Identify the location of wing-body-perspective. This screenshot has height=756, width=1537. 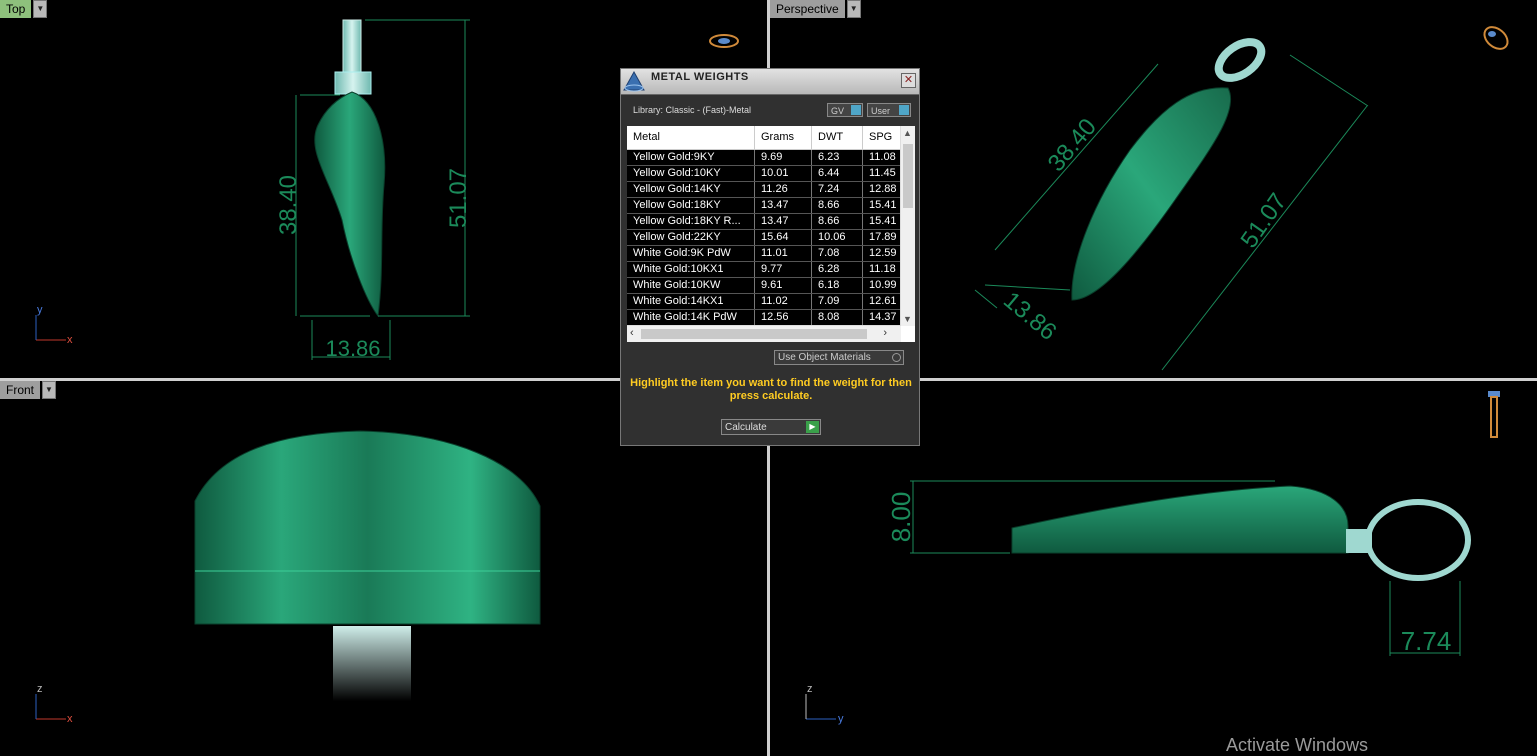
(1151, 194).